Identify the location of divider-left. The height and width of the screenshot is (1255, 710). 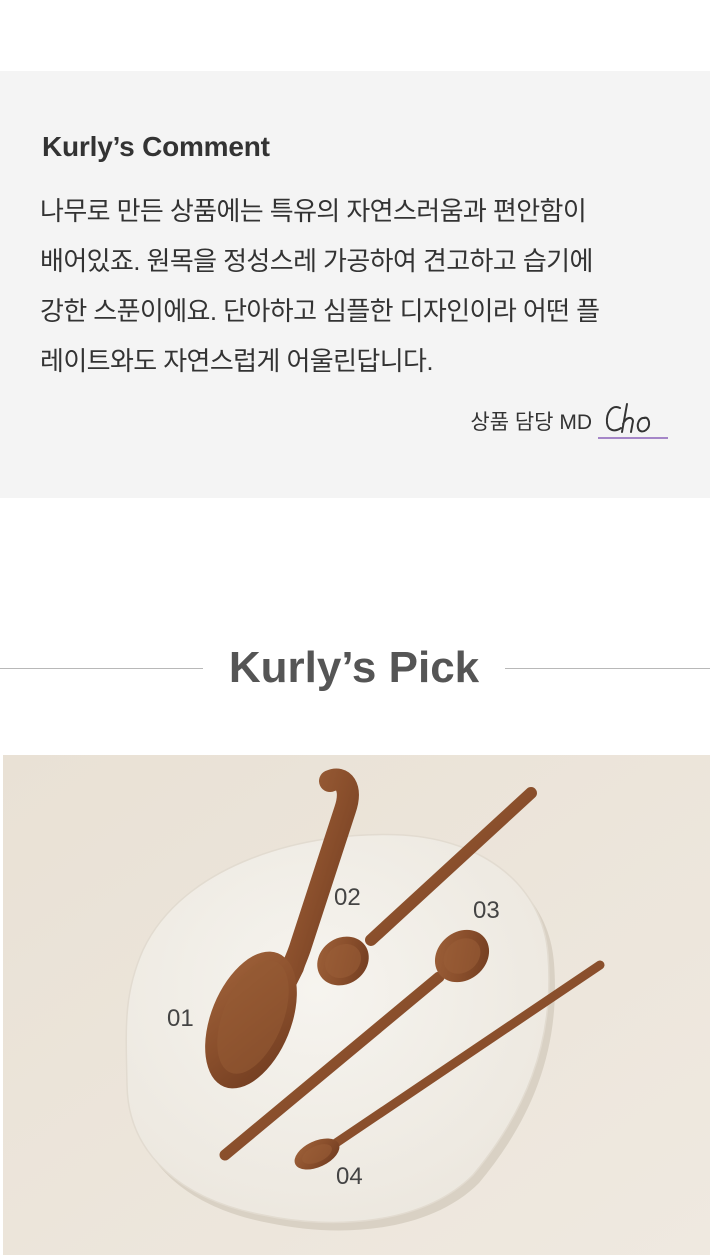
(101, 668).